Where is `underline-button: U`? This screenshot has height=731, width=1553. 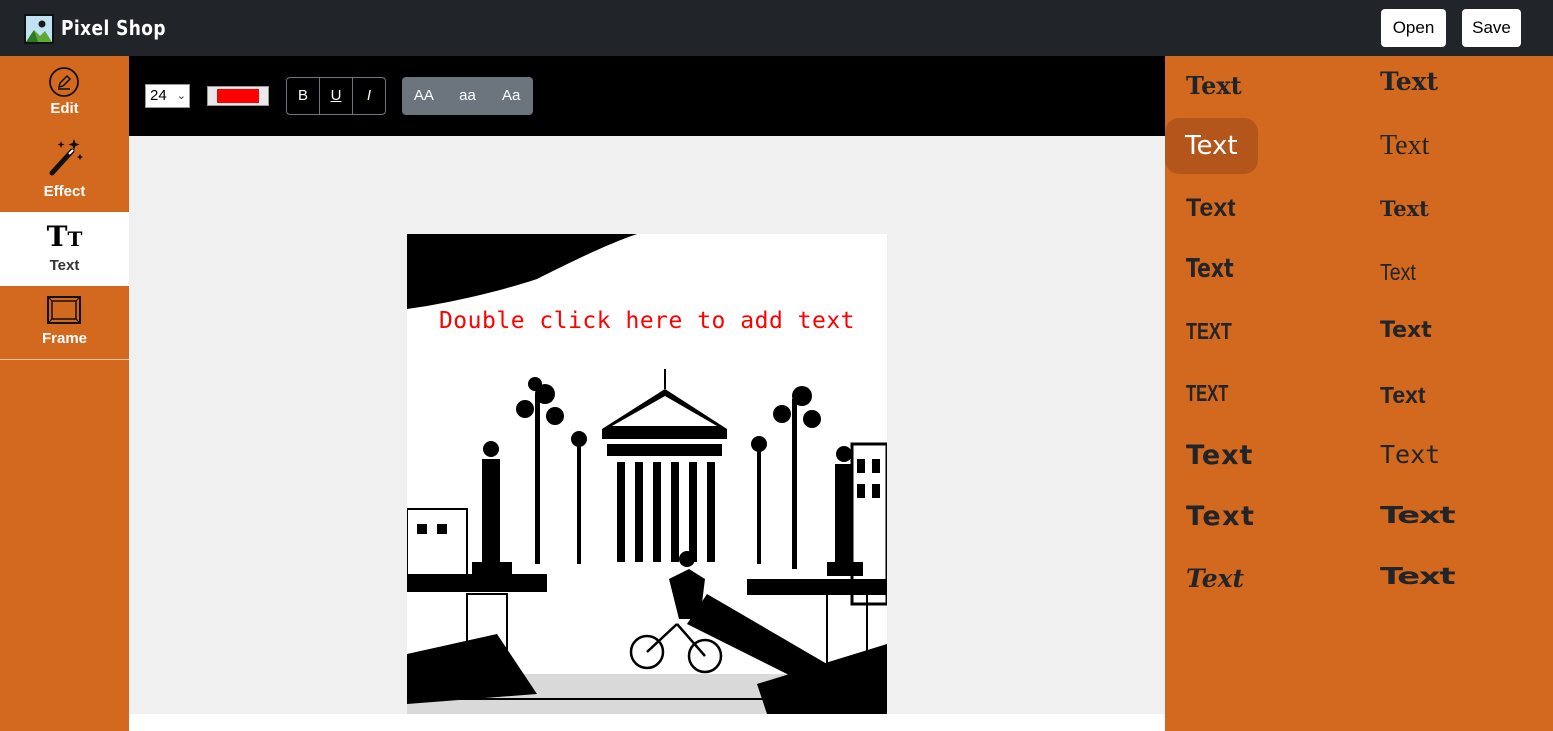
underline-button: U is located at coordinates (336, 96).